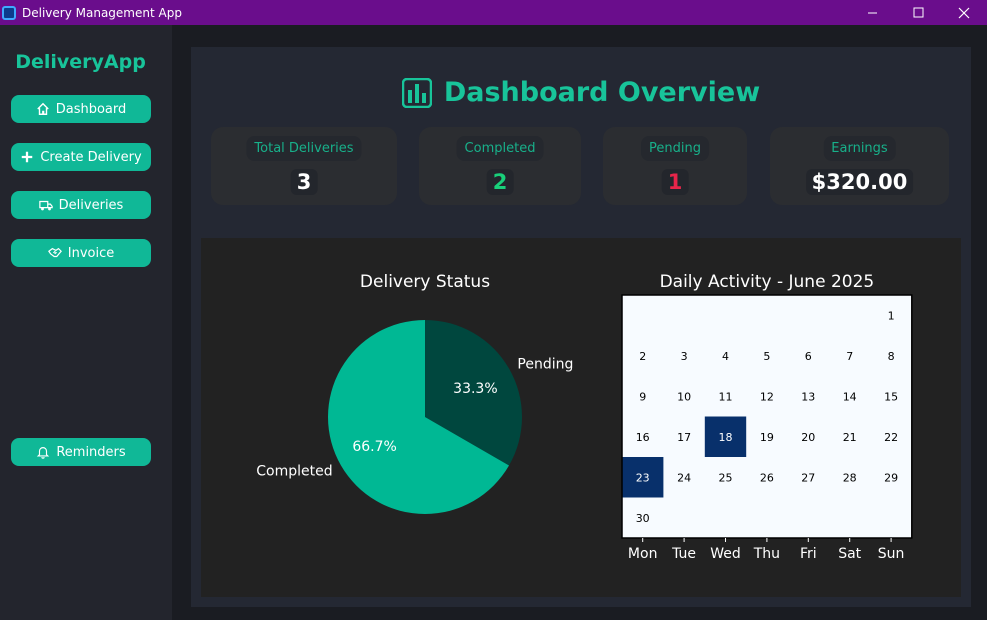  Describe the element at coordinates (891, 477) in the screenshot. I see `heatmap-day-label: 29` at that location.